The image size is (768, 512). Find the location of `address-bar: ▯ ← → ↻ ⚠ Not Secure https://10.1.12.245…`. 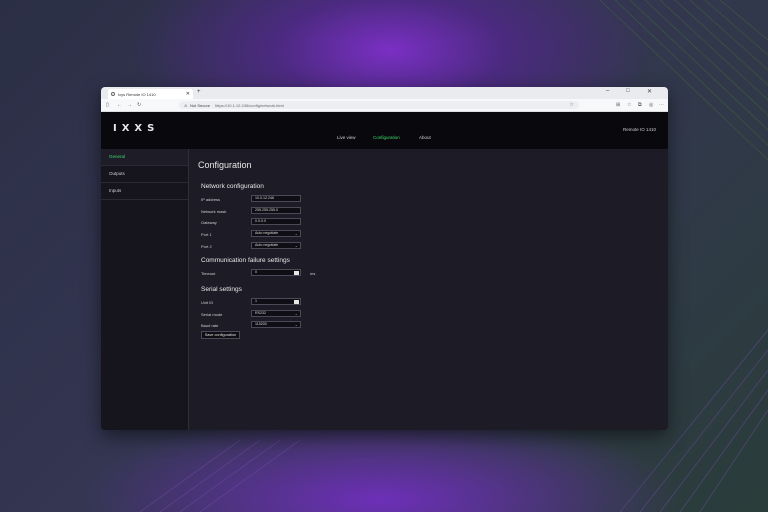

address-bar: ▯ ← → ↻ ⚠ Not Secure https://10.1.12.245… is located at coordinates (384, 105).